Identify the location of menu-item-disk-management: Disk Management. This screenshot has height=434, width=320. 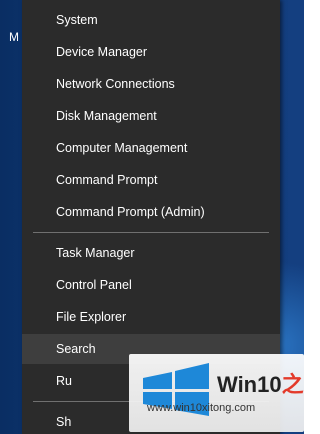
(151, 116).